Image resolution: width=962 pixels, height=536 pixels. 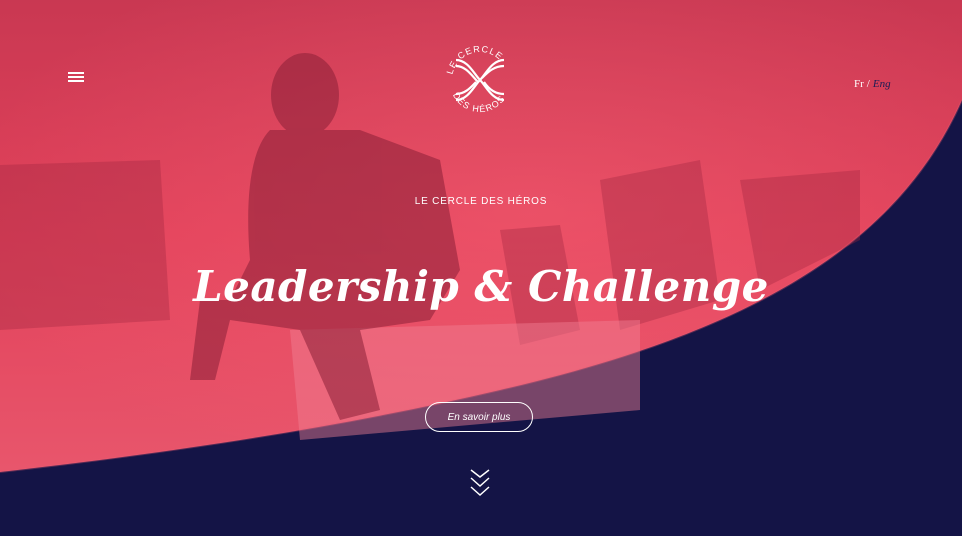 I want to click on menu-button, so click(x=78, y=79).